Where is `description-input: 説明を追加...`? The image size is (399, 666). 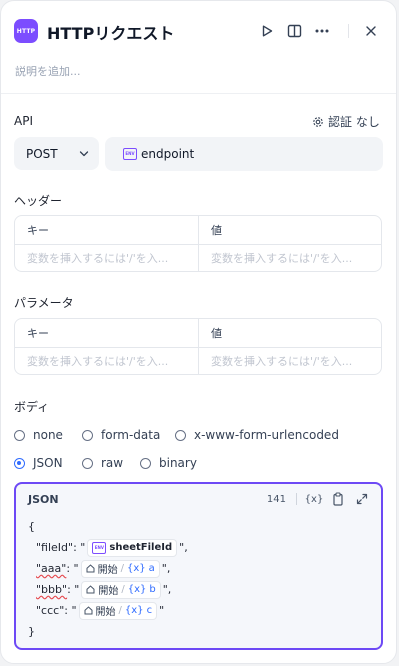 description-input: 説明を追加... is located at coordinates (48, 71).